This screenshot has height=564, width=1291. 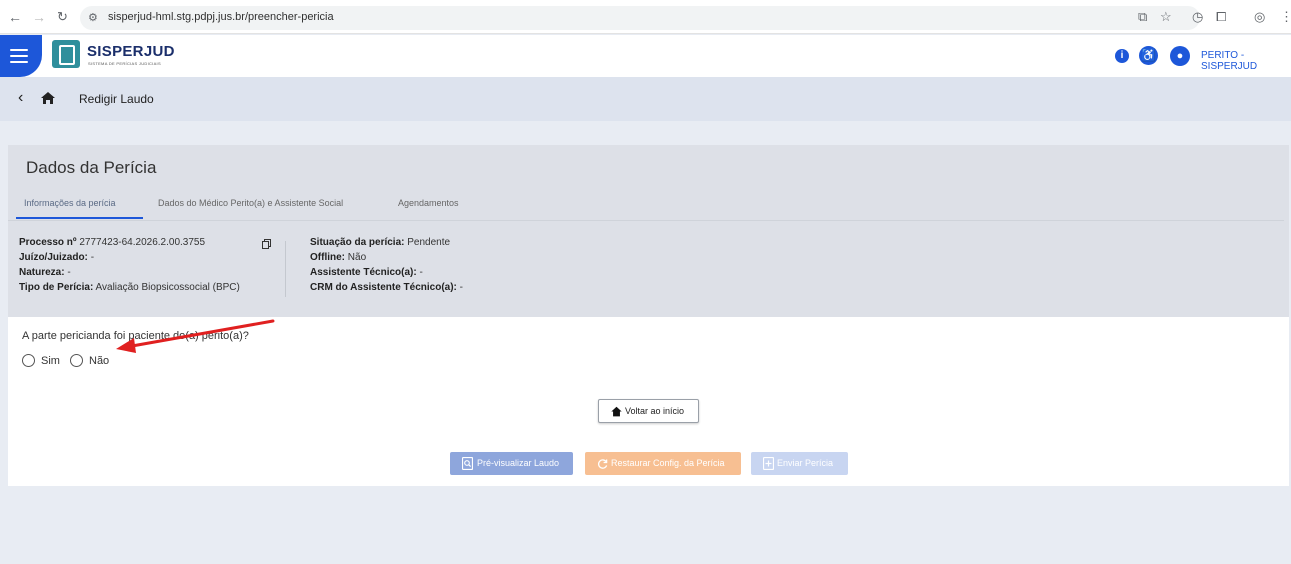 What do you see at coordinates (357, 257) in the screenshot?
I see `offline-value: Não` at bounding box center [357, 257].